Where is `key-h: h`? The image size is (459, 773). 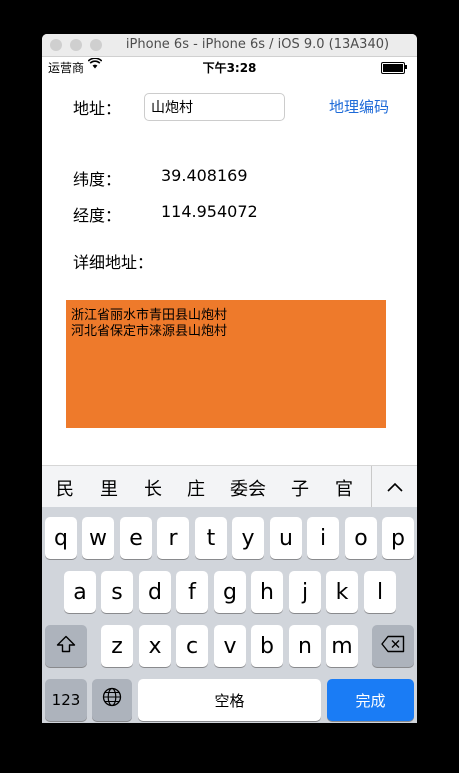 key-h: h is located at coordinates (267, 592).